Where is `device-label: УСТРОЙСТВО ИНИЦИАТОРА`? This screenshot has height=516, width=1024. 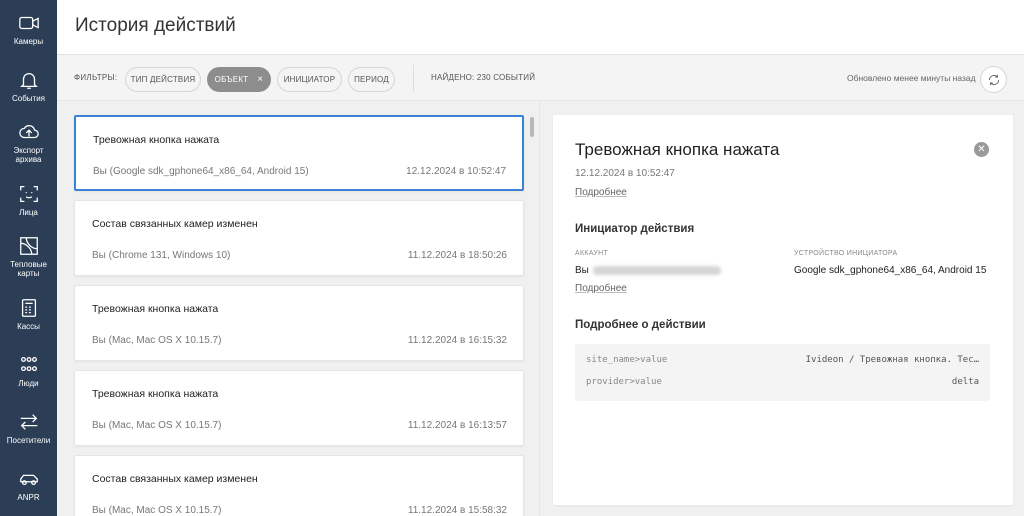 device-label: УСТРОЙСТВО ИНИЦИАТОРА is located at coordinates (846, 253).